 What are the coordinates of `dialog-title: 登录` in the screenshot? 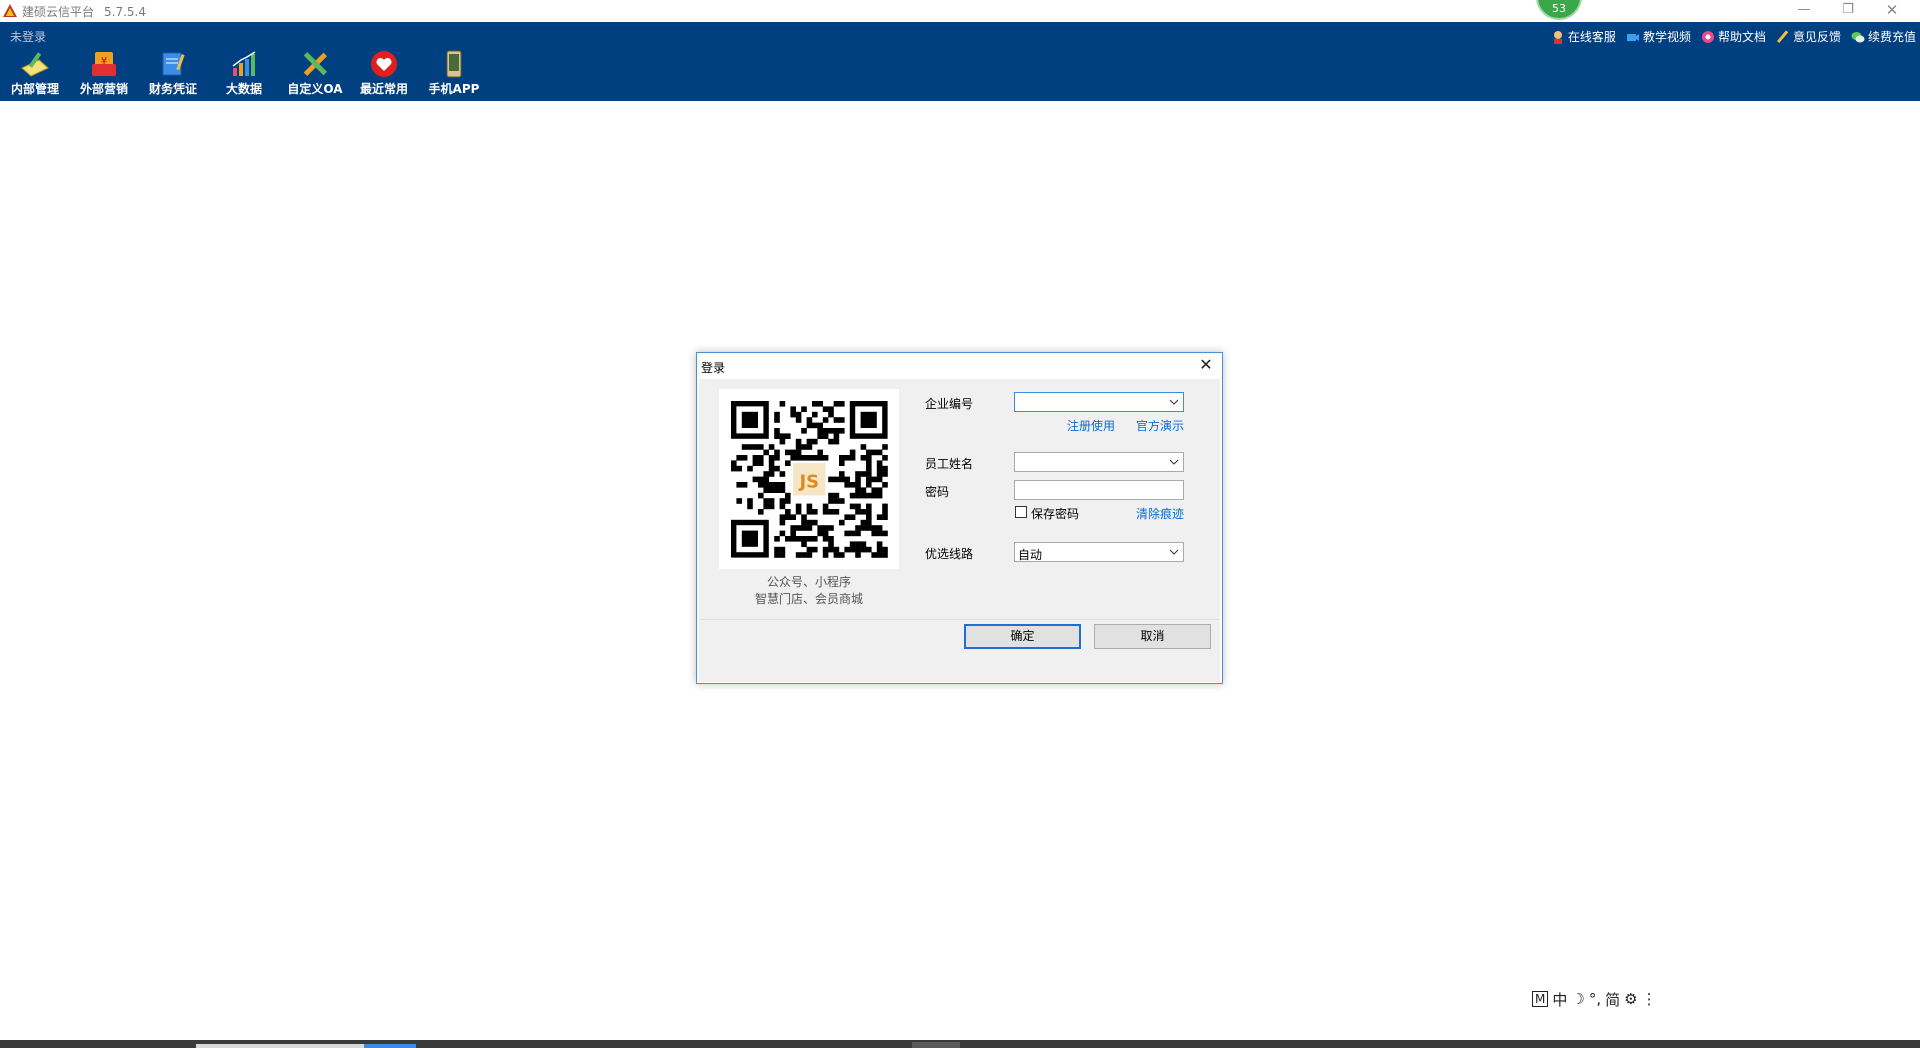 It's located at (713, 368).